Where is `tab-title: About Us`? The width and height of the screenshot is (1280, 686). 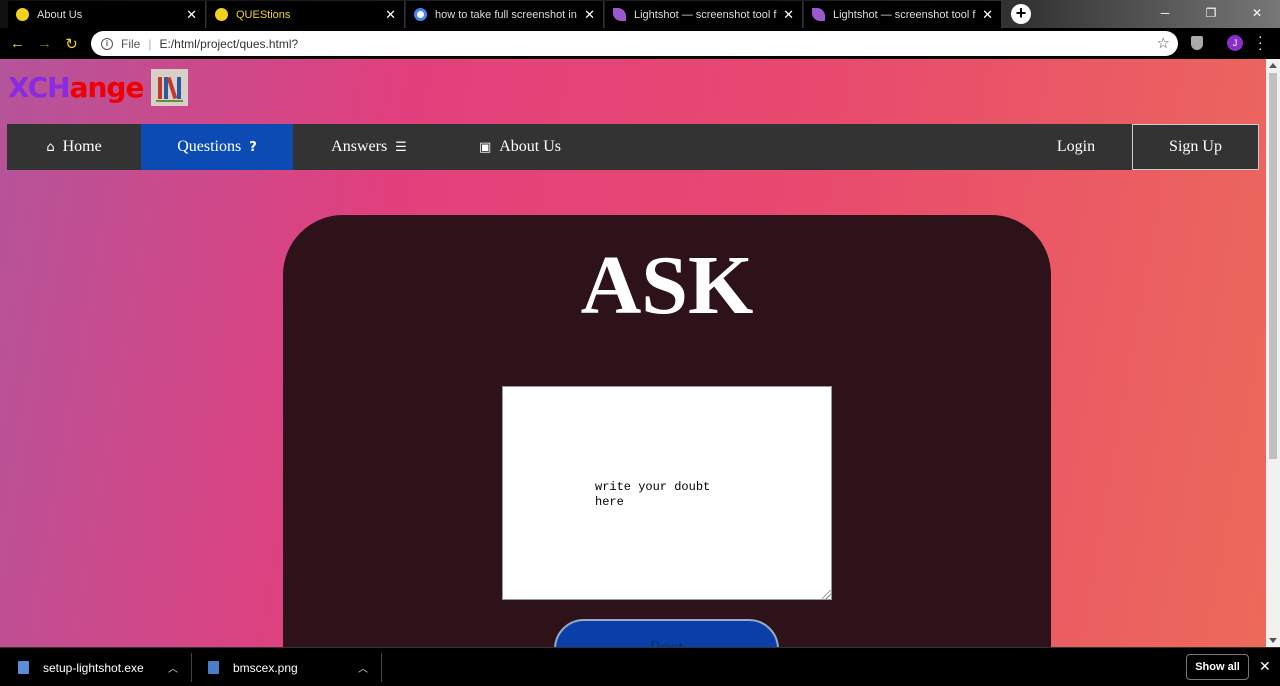
tab-title: About Us is located at coordinates (60, 14).